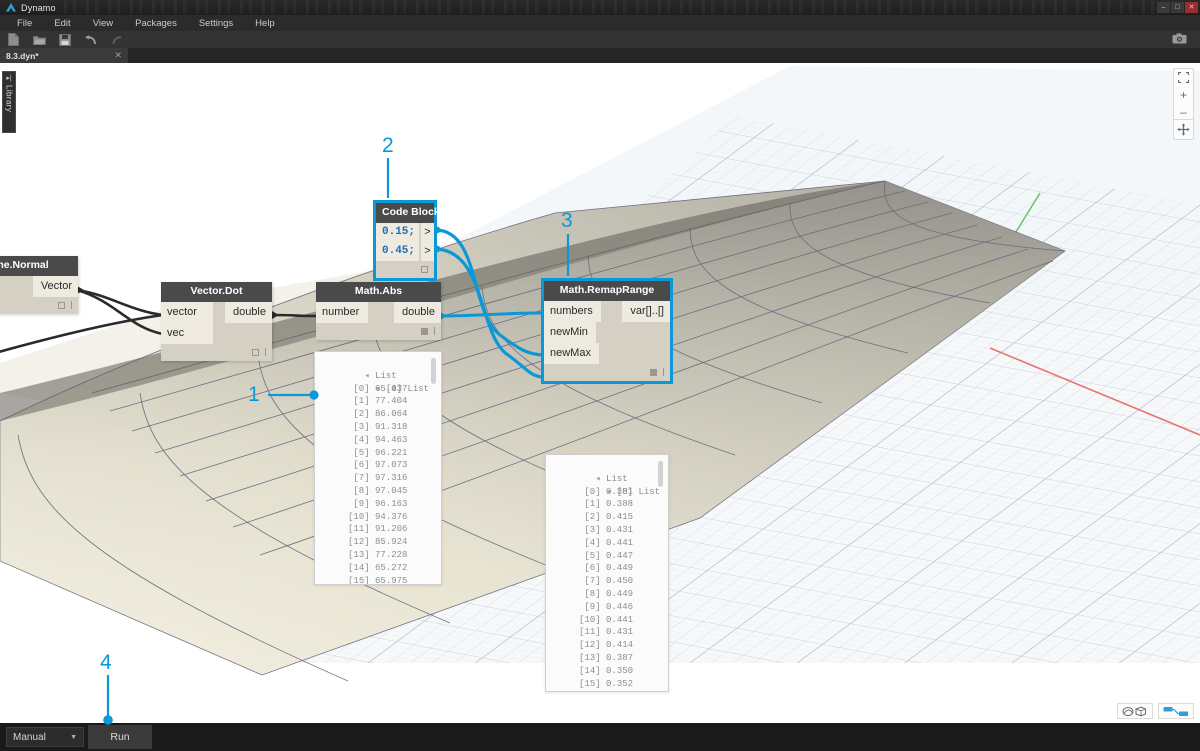 This screenshot has height=751, width=1200. Describe the element at coordinates (609, 555) in the screenshot. I see `preview-item: [5] 0.447` at that location.